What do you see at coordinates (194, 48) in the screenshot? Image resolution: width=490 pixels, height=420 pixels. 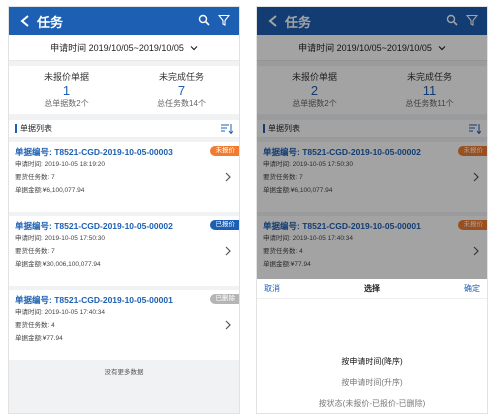 I see `chevron-down-icon` at bounding box center [194, 48].